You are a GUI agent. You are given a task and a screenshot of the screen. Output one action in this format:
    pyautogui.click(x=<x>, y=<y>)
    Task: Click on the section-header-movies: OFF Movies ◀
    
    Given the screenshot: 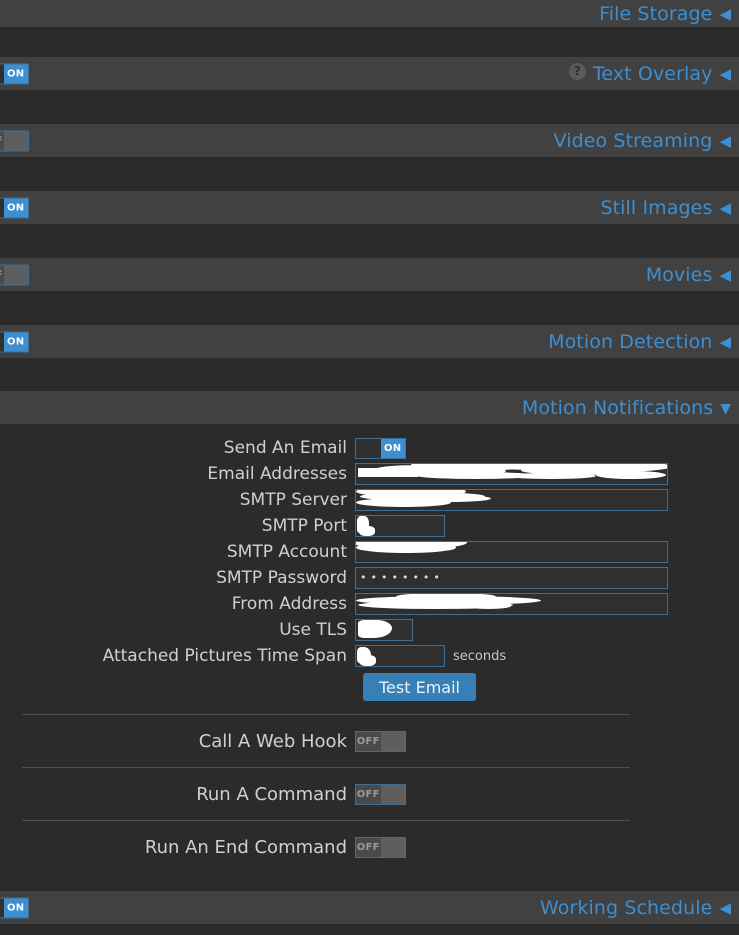 What is the action you would take?
    pyautogui.click(x=369, y=274)
    